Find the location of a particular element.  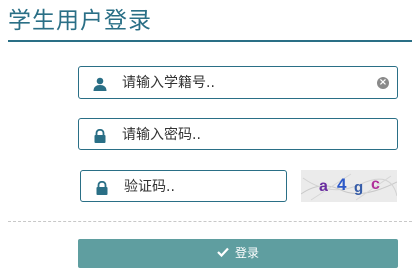

password-input: 请输入密码.. is located at coordinates (238, 134).